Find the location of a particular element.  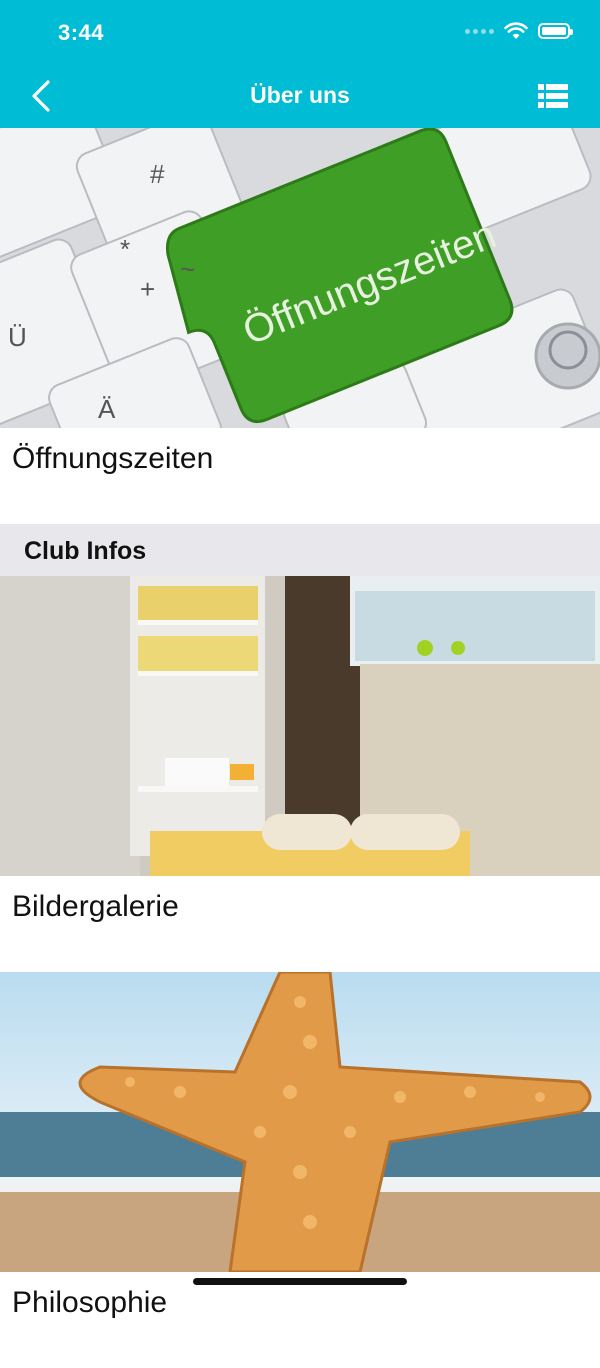

item-label: Philosophie is located at coordinates (90, 1302).